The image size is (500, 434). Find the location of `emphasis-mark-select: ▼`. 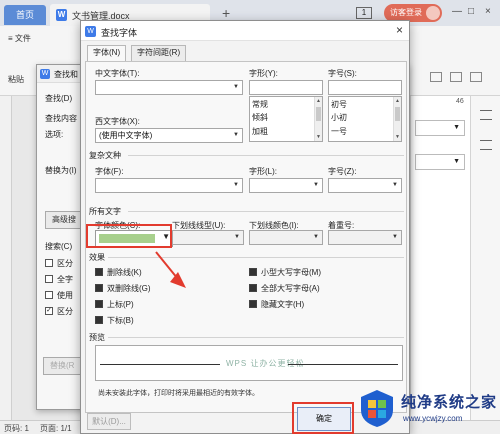

emphasis-mark-select: ▼ is located at coordinates (365, 237).